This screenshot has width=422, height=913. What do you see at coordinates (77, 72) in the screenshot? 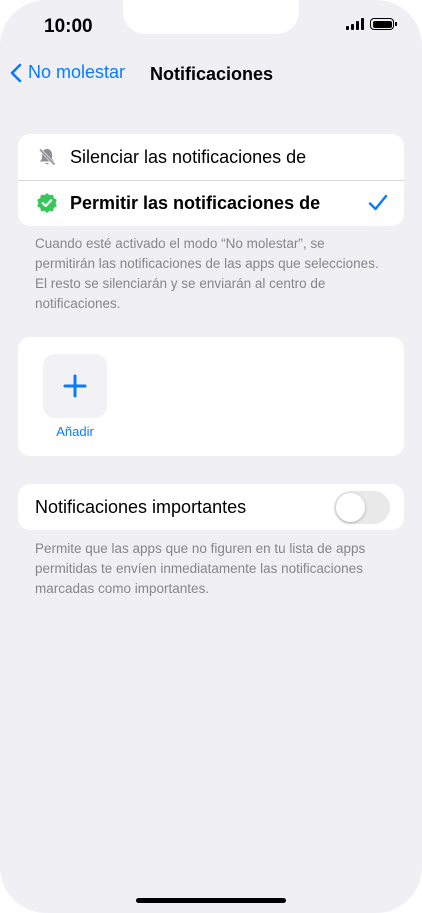
I see `back-button-label: No molestar` at bounding box center [77, 72].